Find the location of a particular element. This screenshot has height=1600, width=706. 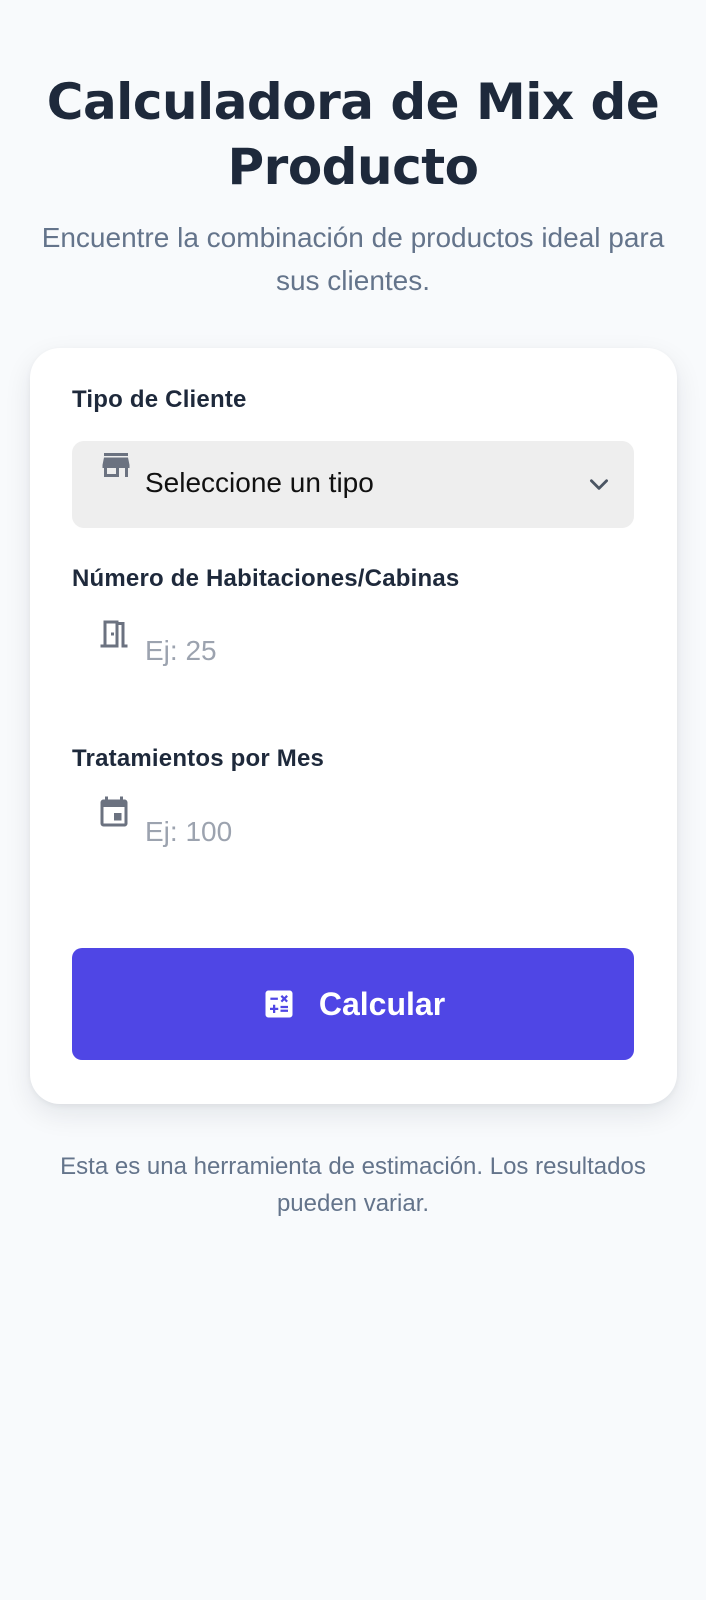

calculate-button-label: Calcular is located at coordinates (382, 1003).